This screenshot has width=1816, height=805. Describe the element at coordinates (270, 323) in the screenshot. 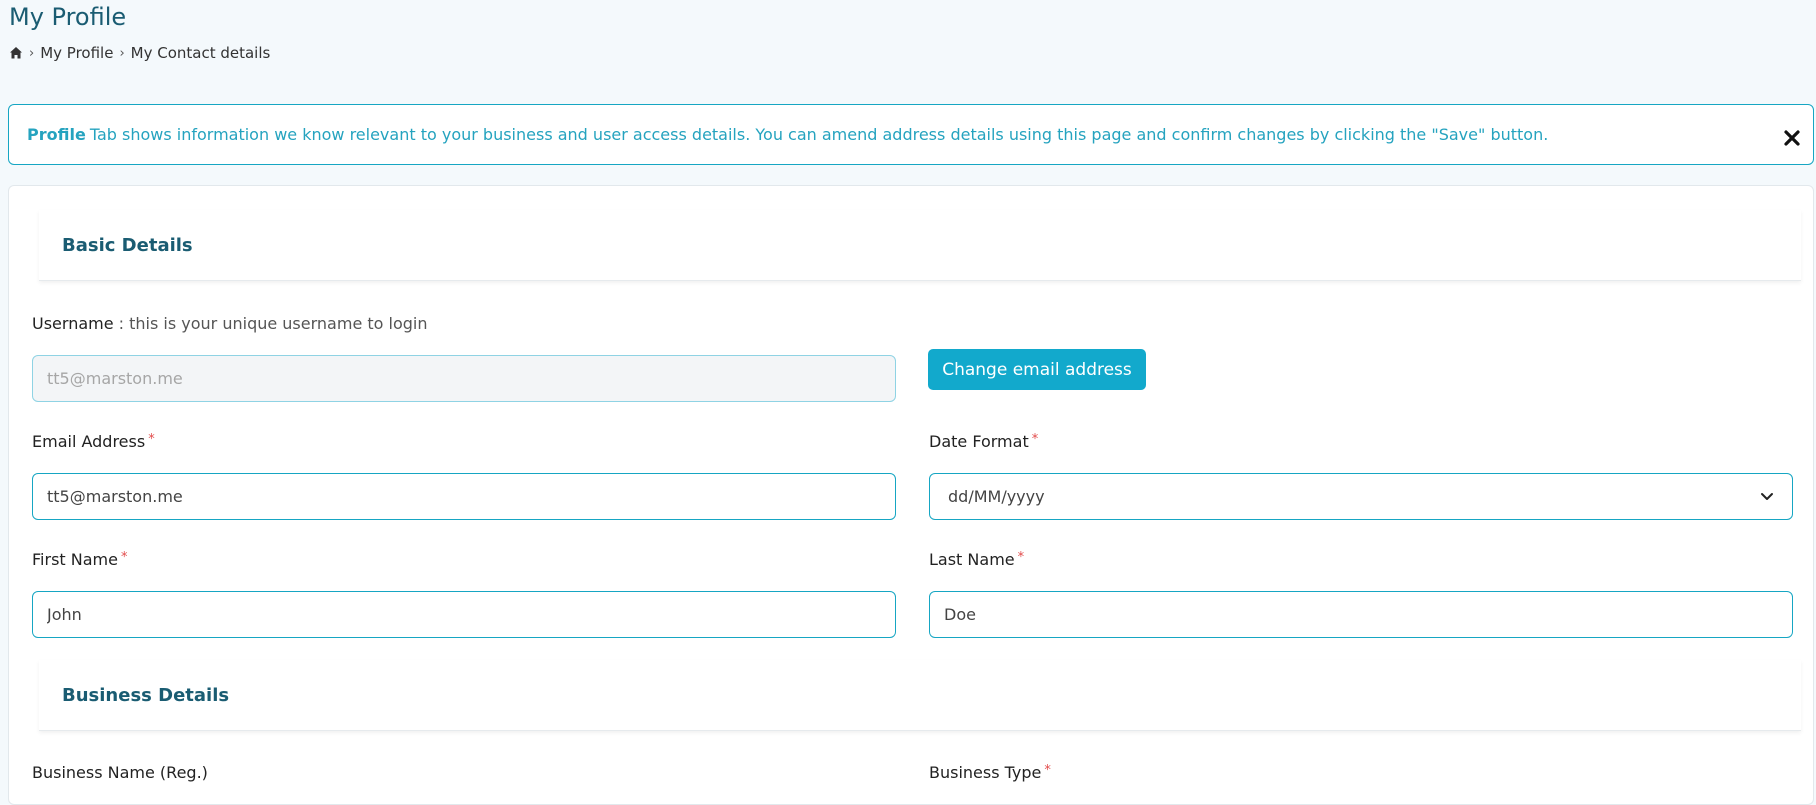

I see `username-hint: : this is your unique username to login` at that location.